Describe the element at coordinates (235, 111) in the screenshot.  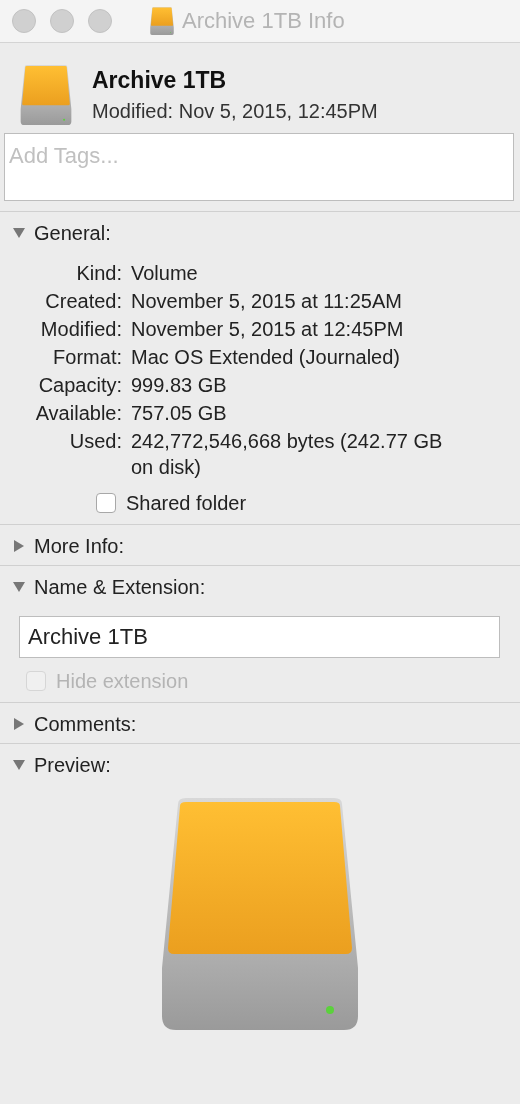
I see `modified-date: Modified: Nov 5, 2015, 12:45PM` at that location.